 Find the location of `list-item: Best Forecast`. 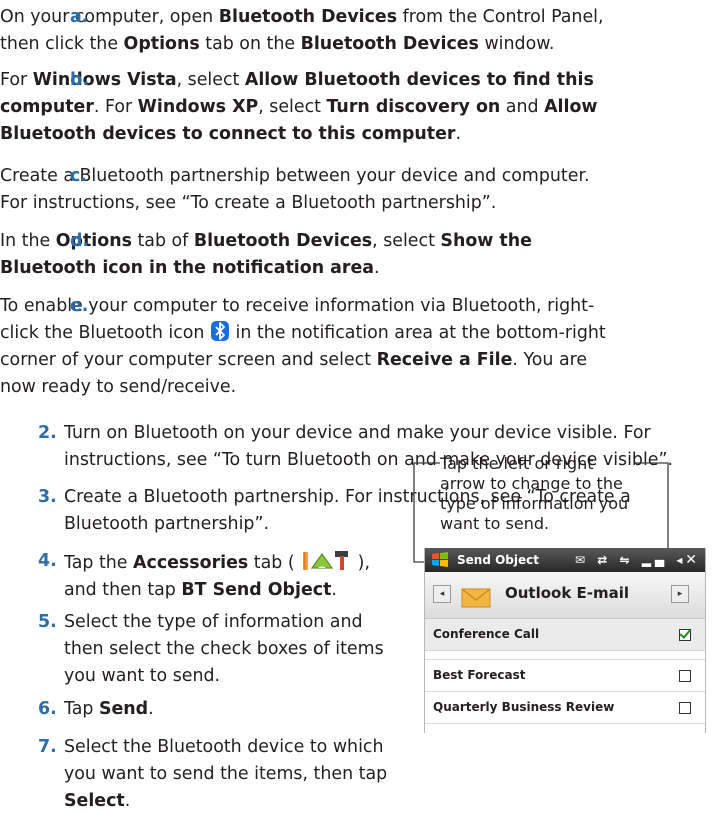

list-item: Best Forecast is located at coordinates (565, 676).